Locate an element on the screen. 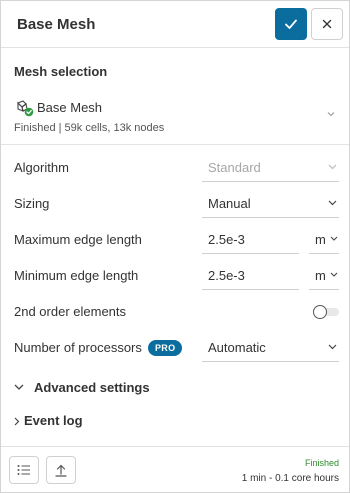  check-icon is located at coordinates (291, 24).